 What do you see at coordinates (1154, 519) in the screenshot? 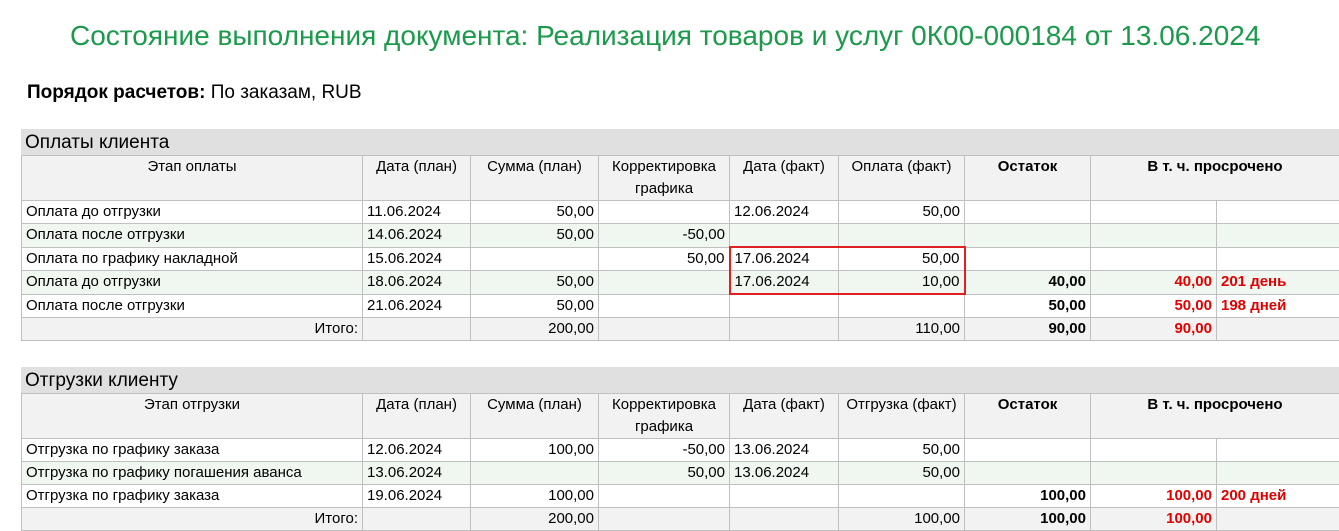
I see `total-overdue-sum: 100,00` at bounding box center [1154, 519].